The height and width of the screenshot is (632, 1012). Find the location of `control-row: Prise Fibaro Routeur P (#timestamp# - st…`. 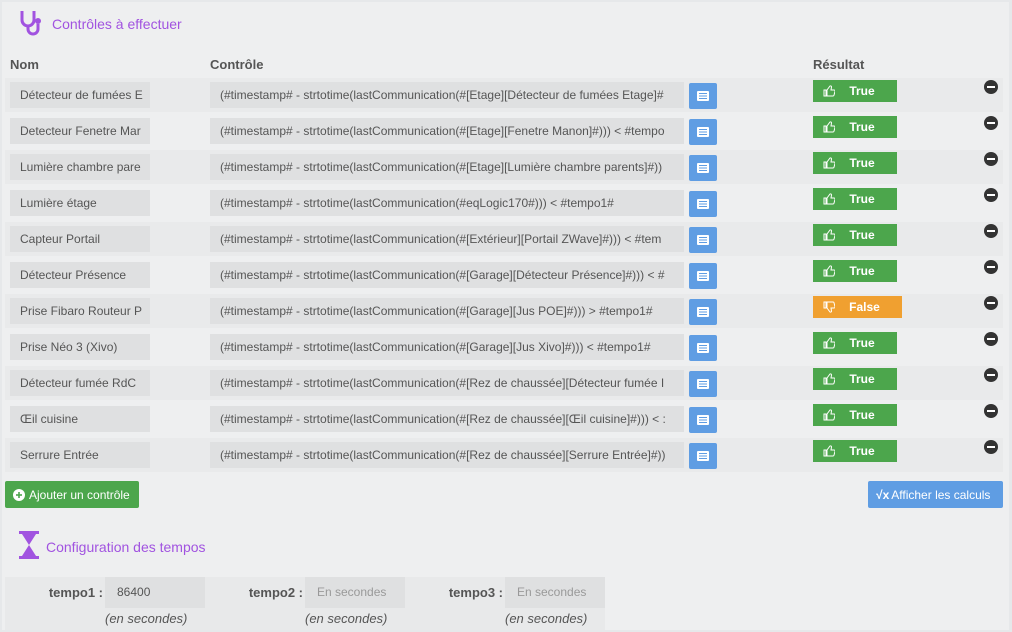

control-row: Prise Fibaro Routeur P (#timestamp# - st… is located at coordinates (504, 311).